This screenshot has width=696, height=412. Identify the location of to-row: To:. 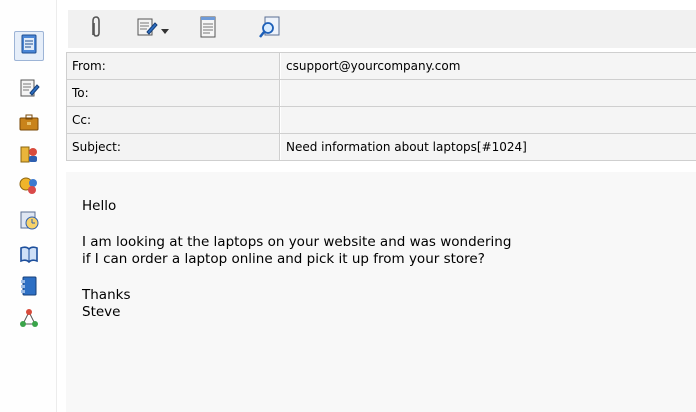
(381, 93).